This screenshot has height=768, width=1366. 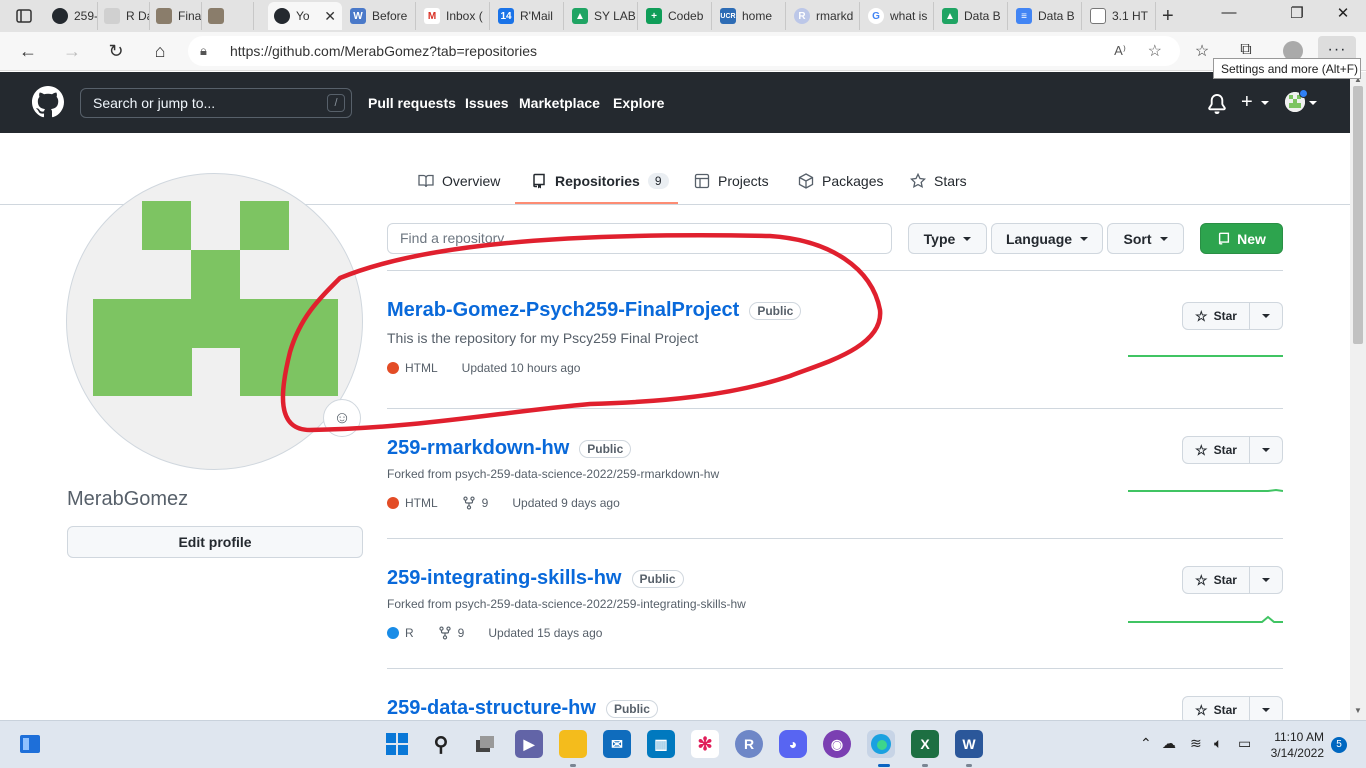 I want to click on repo-name-link: 259-rmarkdown-hw, so click(x=478, y=448).